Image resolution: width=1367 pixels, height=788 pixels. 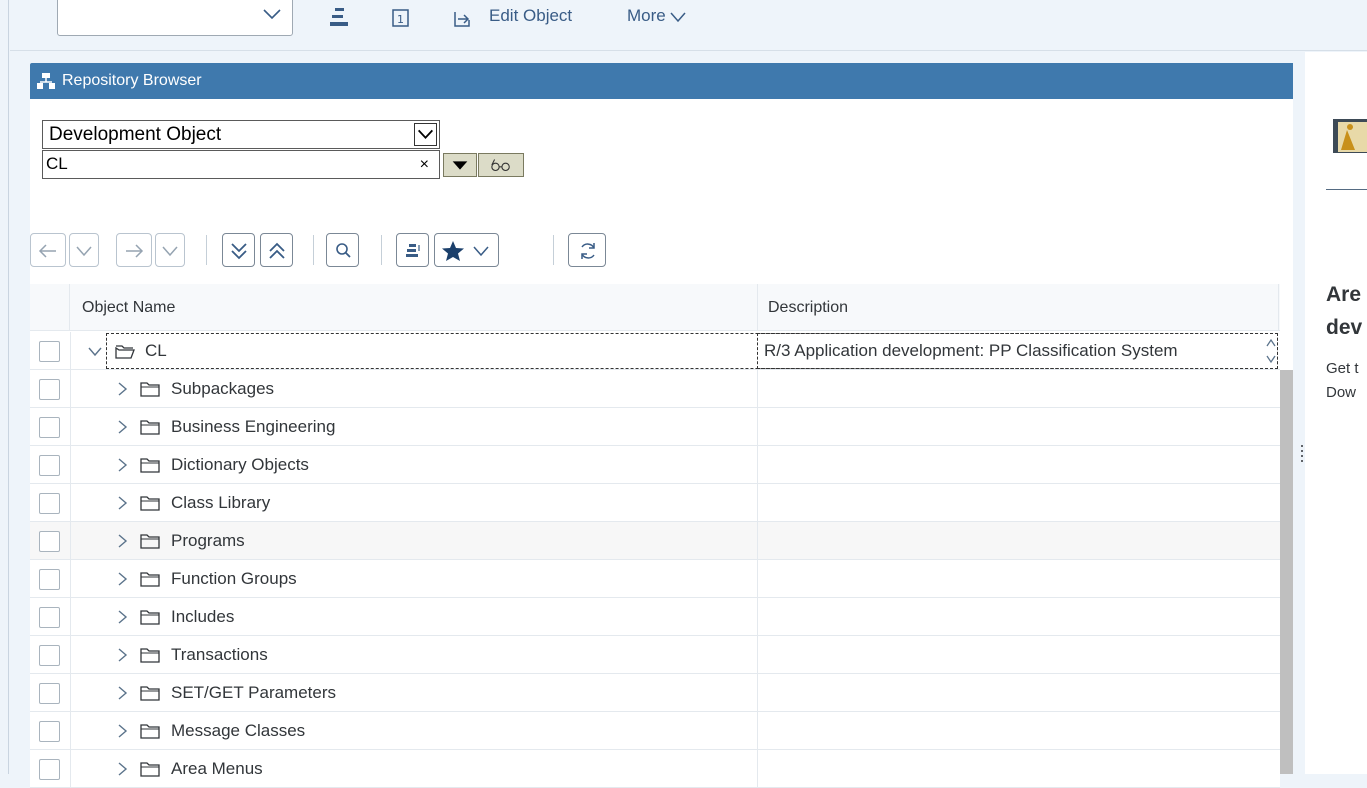 I want to click on column-header-object-name: Object Name, so click(x=128, y=308).